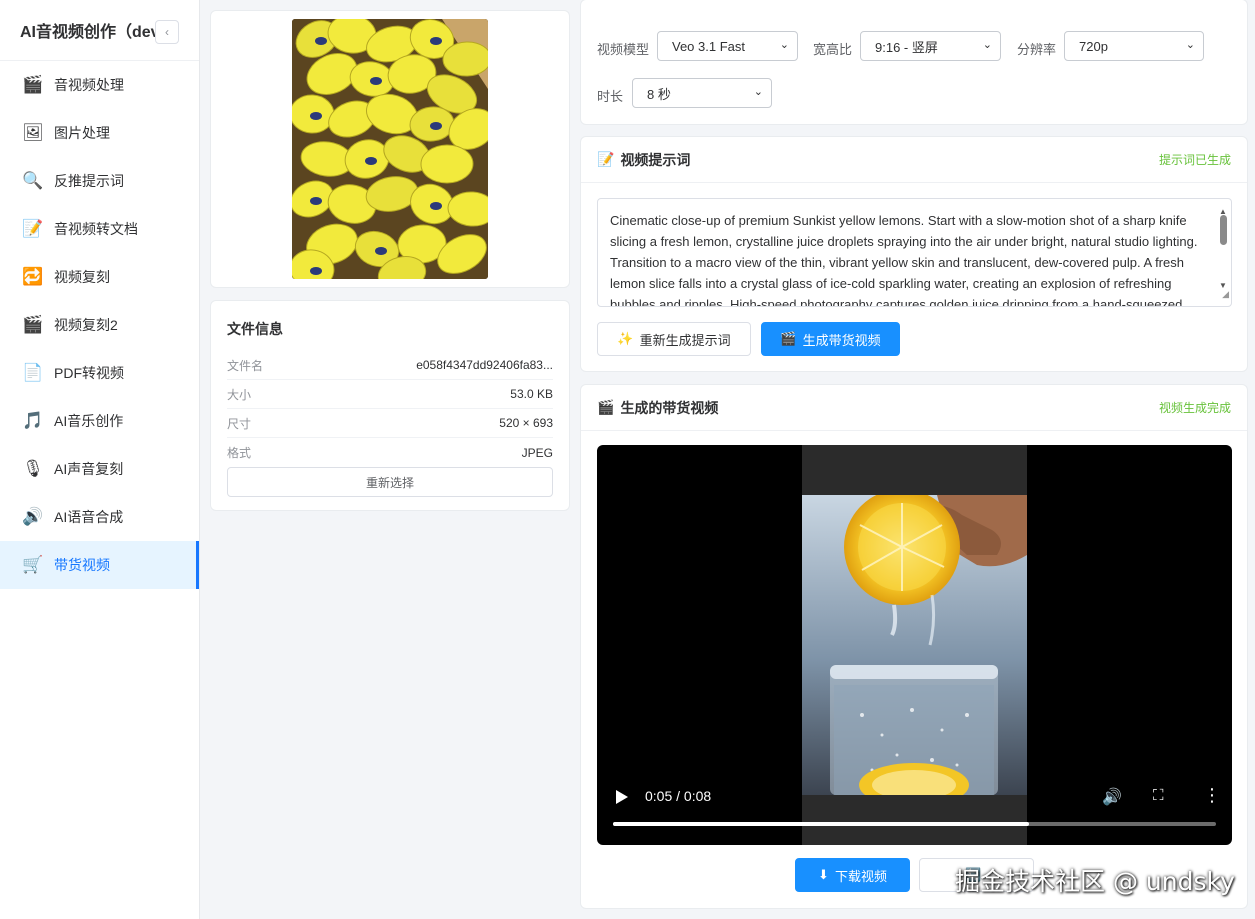 The width and height of the screenshot is (1255, 919). Describe the element at coordinates (1134, 46) in the screenshot. I see `resolution-select: 720p ⌄` at that location.